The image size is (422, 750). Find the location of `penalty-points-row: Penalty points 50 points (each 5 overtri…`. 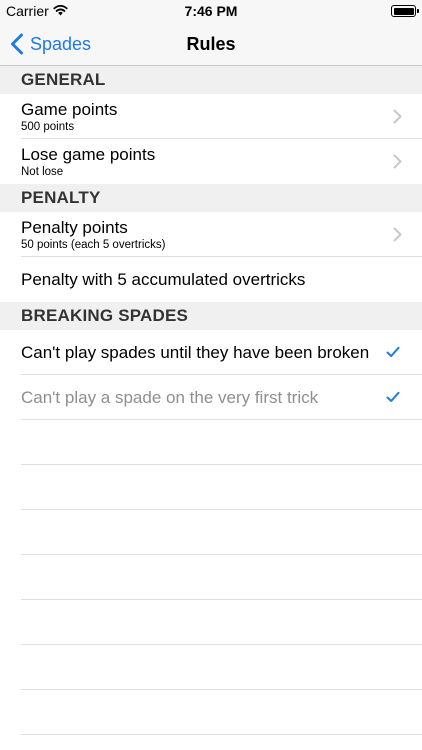

penalty-points-row: Penalty points 50 points (each 5 overtri… is located at coordinates (211, 234).